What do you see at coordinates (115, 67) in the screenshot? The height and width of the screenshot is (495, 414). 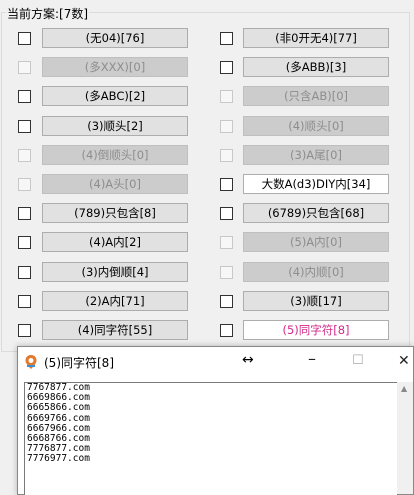 I see `option-button: (多XXX)[0]` at bounding box center [115, 67].